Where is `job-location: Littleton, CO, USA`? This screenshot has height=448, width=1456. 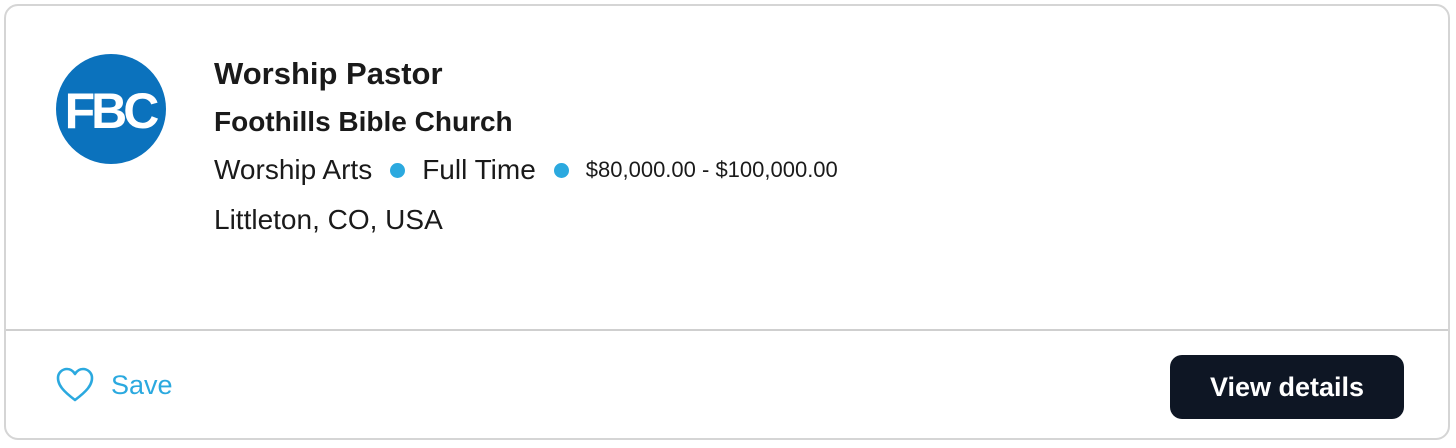
job-location: Littleton, CO, USA is located at coordinates (328, 219).